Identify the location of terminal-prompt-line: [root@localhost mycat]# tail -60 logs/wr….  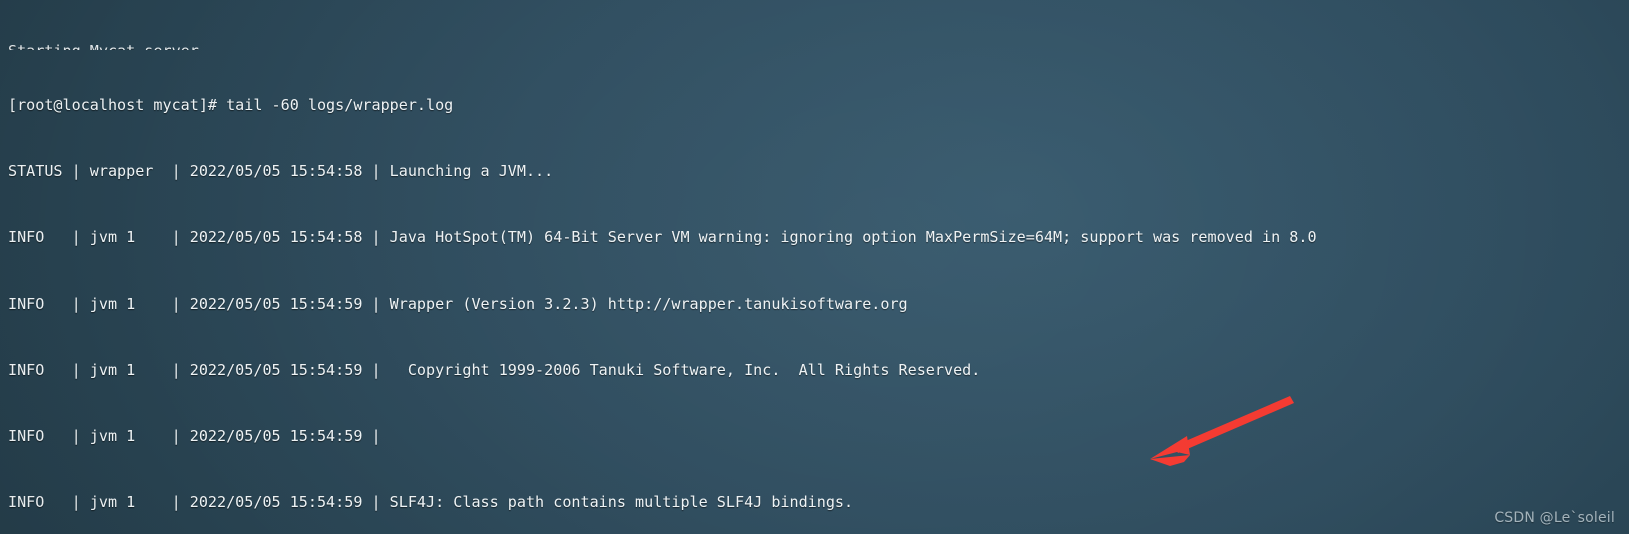
(231, 105).